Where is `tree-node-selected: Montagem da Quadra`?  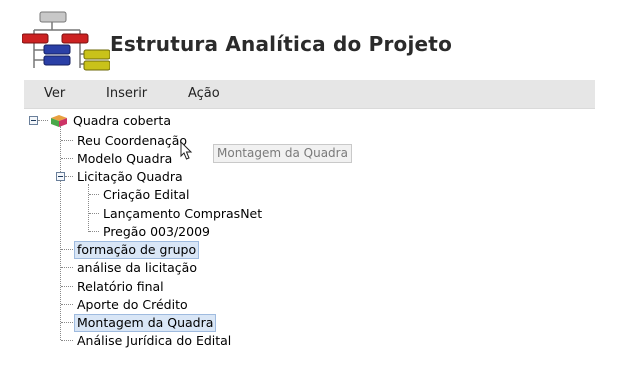 tree-node-selected: Montagem da Quadra is located at coordinates (145, 323).